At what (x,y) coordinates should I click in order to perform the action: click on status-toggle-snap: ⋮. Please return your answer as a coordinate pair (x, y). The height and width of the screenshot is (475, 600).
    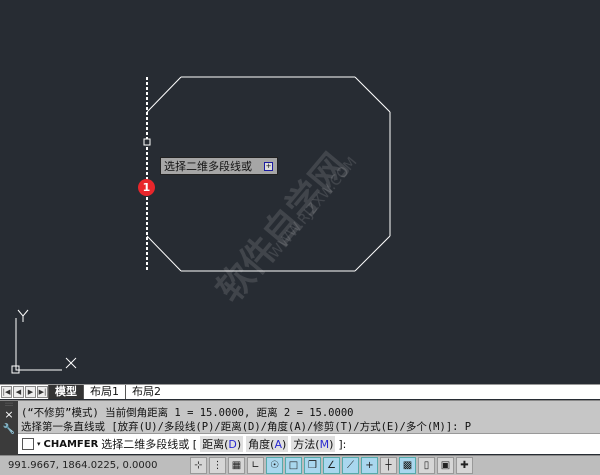
    Looking at the image, I should click on (217, 465).